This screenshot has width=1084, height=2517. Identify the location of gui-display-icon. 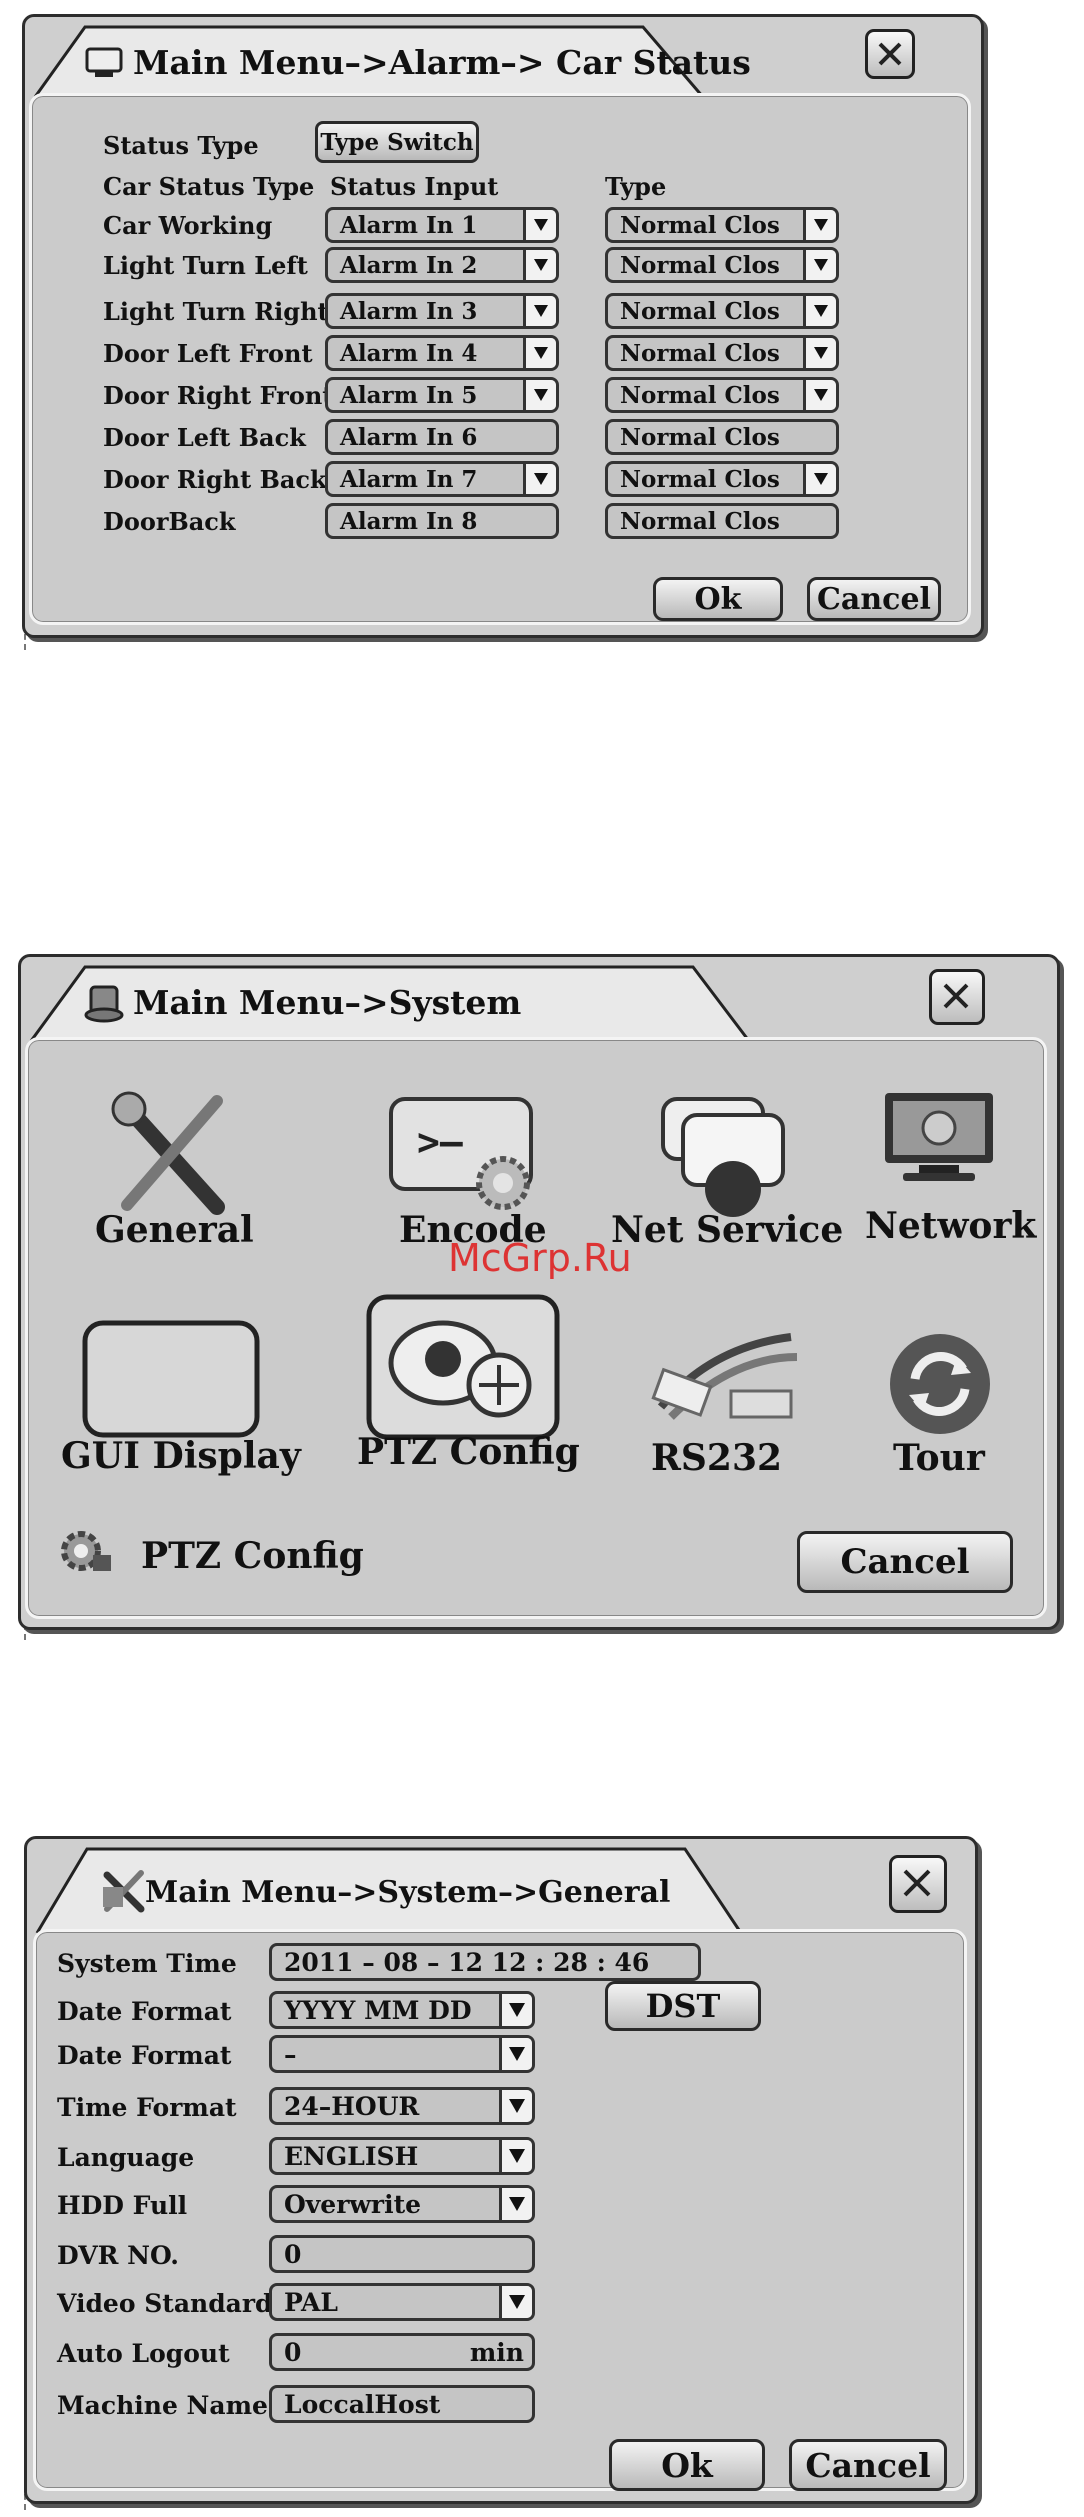
(171, 1381).